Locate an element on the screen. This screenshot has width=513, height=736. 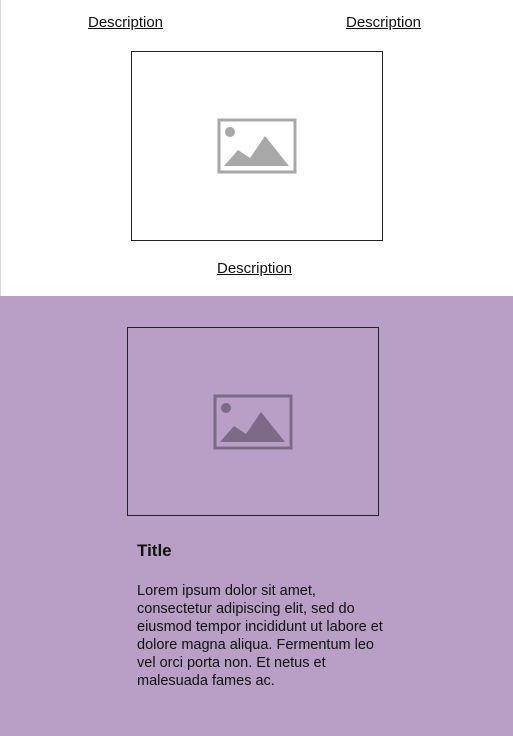
image-placeholder-top is located at coordinates (257, 146).